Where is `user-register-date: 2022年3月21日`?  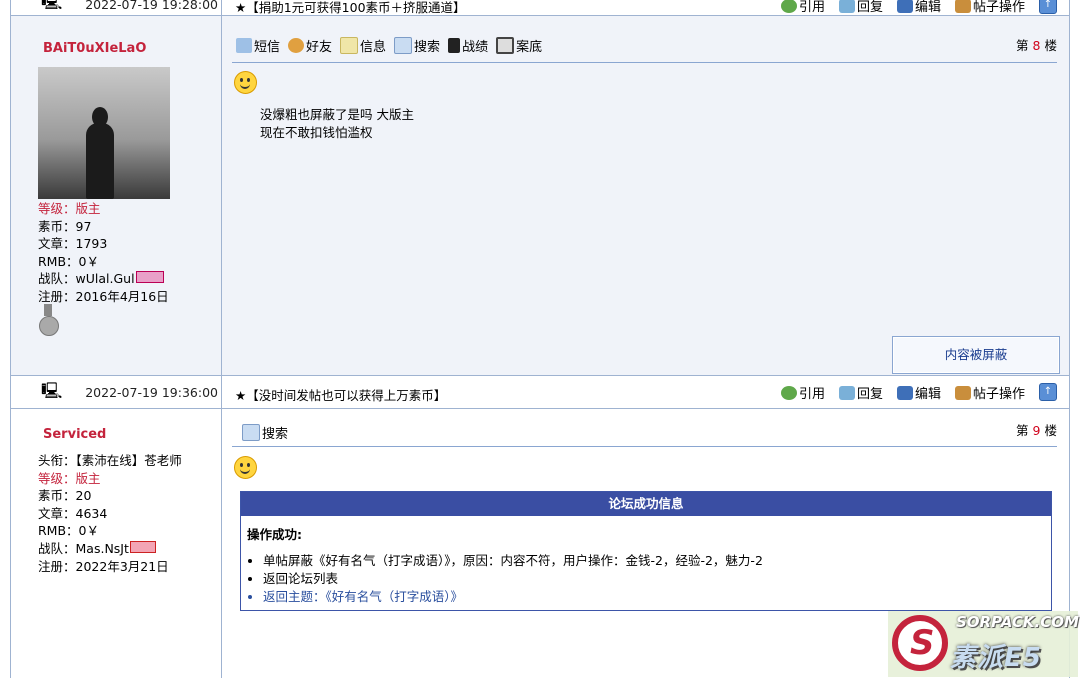 user-register-date: 2022年3月21日 is located at coordinates (122, 566).